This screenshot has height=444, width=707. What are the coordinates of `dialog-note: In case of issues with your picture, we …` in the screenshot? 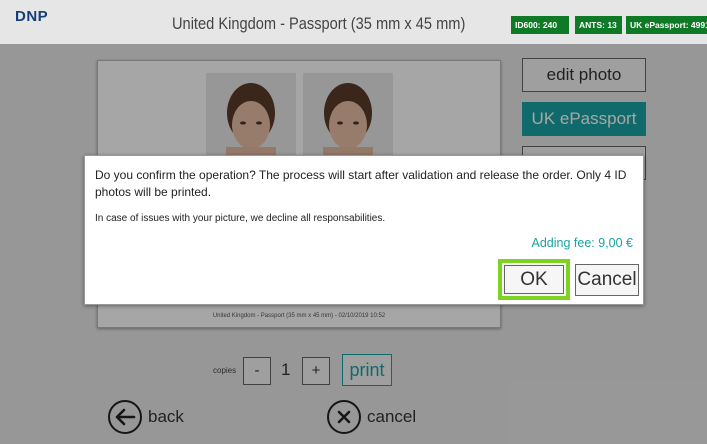 It's located at (240, 218).